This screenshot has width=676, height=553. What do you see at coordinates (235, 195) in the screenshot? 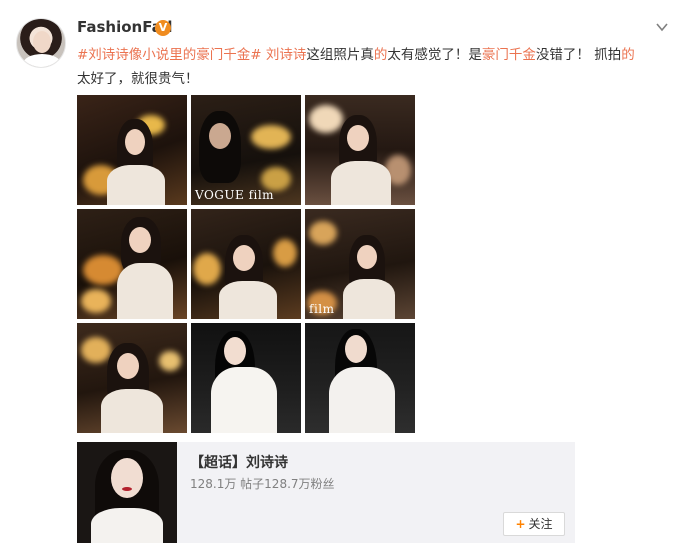
I see `vogue-watermark: VOGUE film` at bounding box center [235, 195].